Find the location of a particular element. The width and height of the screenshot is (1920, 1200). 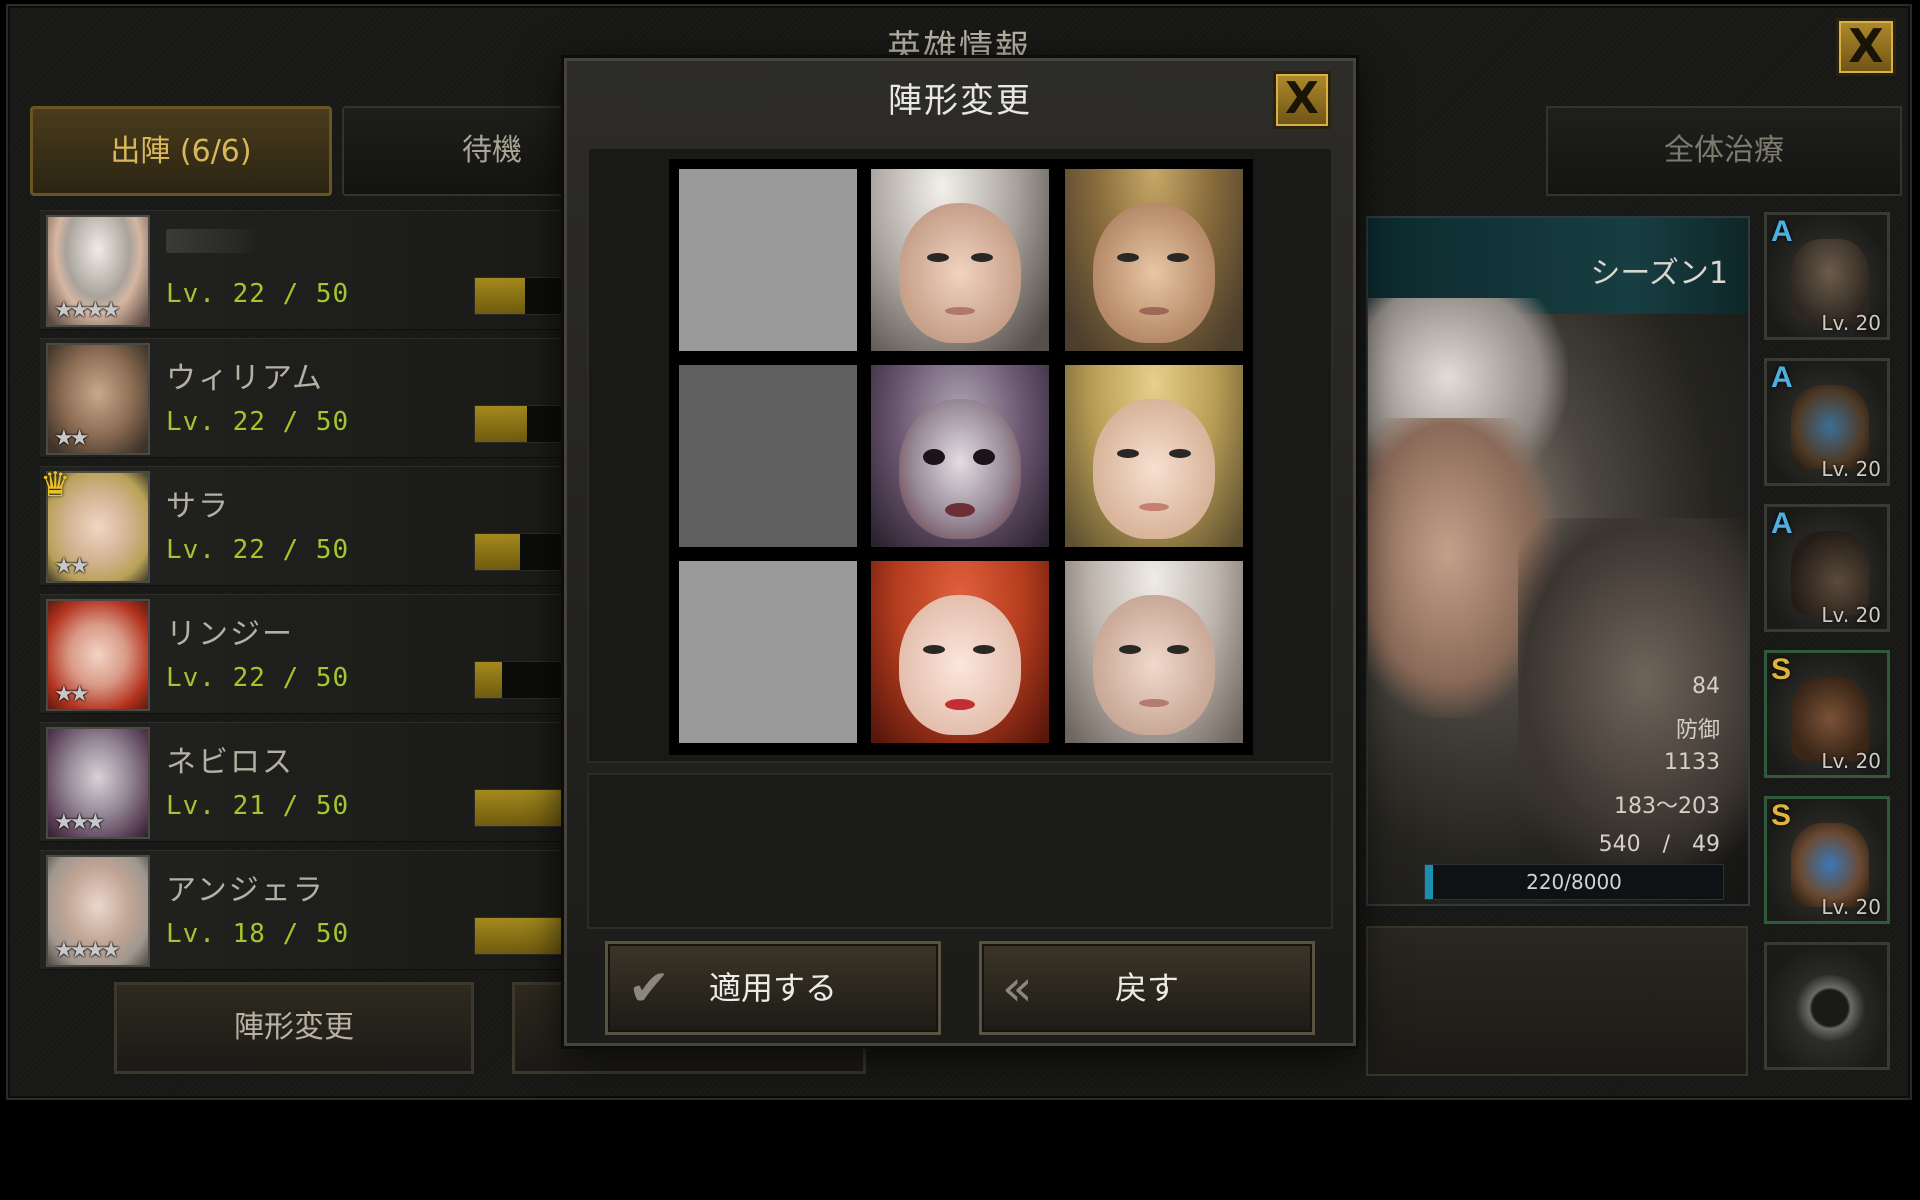

dialog-close-button: X is located at coordinates (1302, 100).